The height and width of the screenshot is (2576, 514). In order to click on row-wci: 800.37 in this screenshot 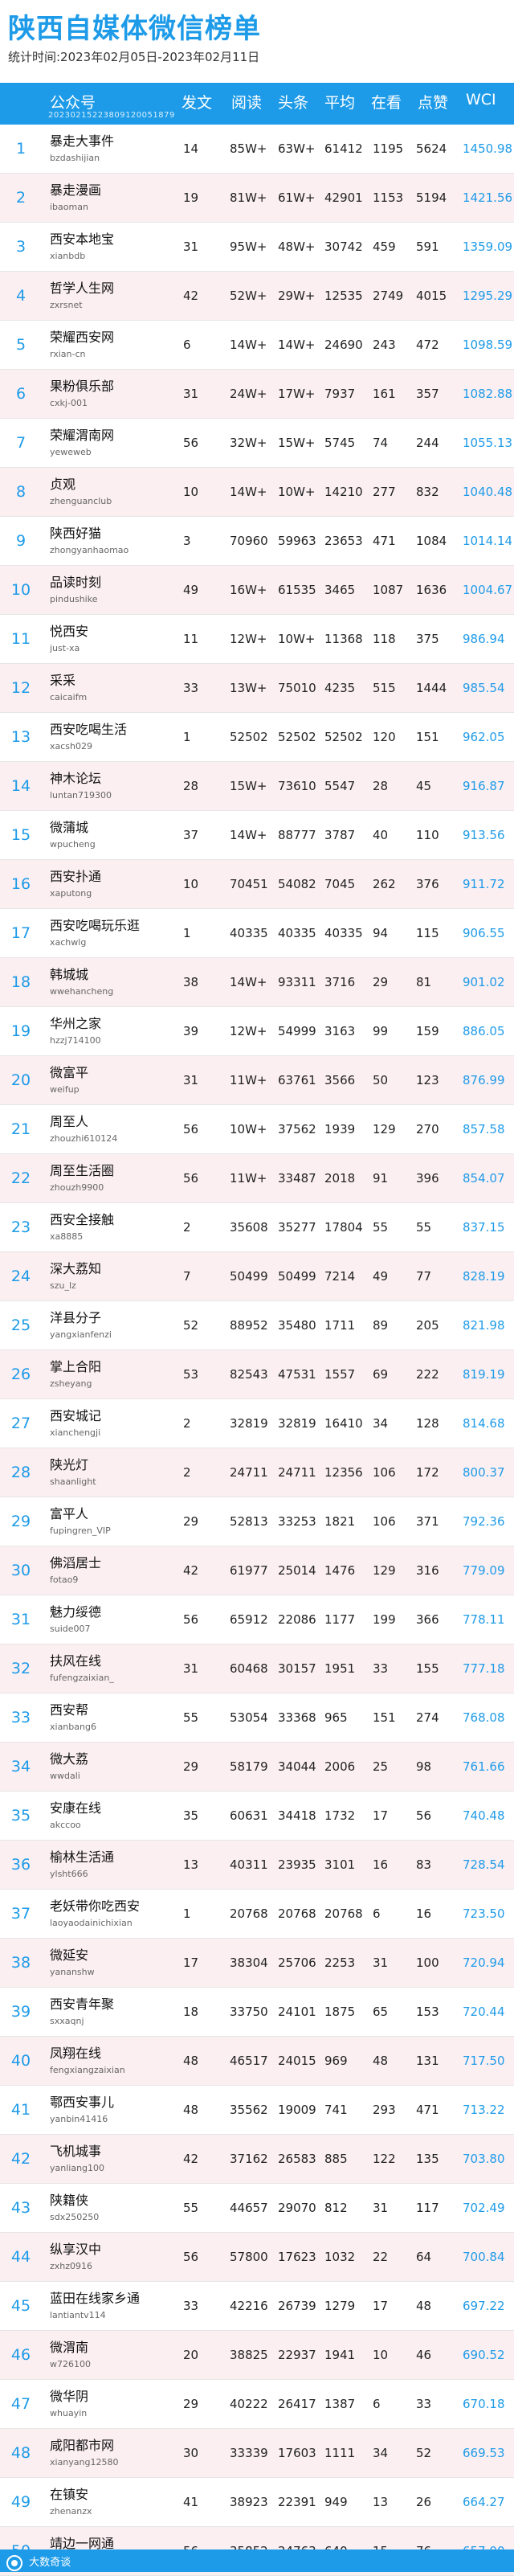, I will do `click(484, 1472)`.